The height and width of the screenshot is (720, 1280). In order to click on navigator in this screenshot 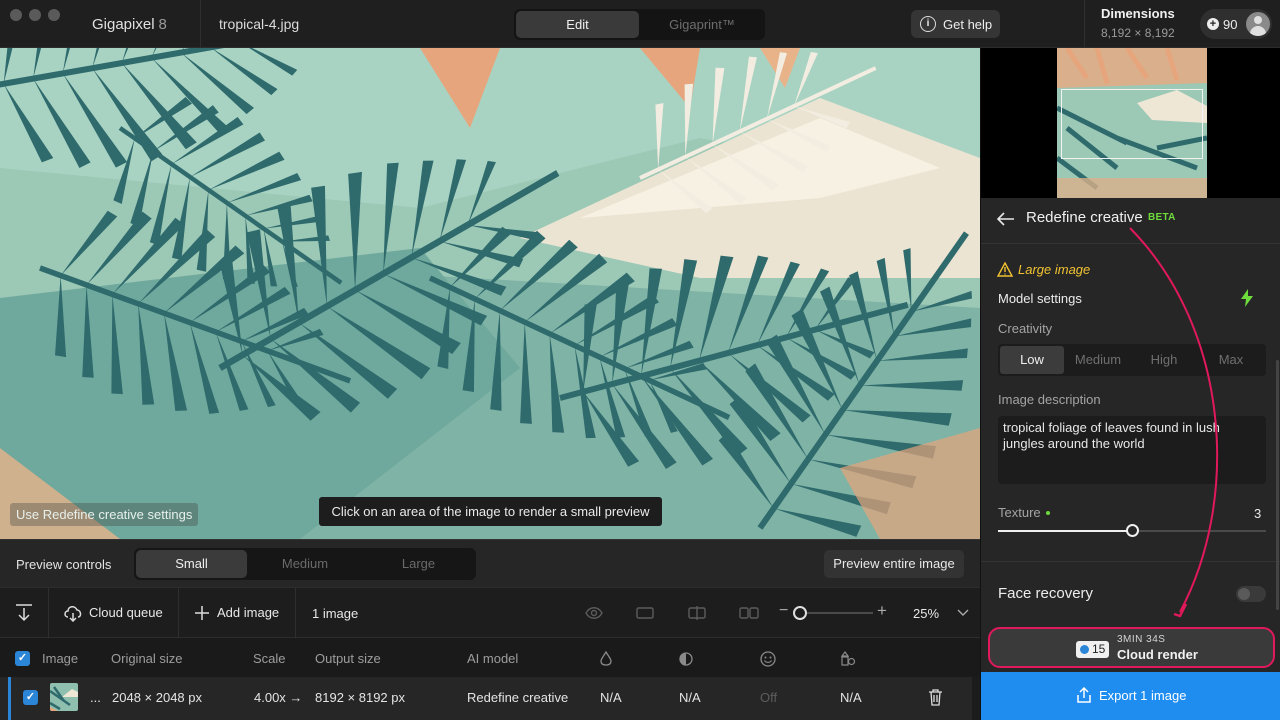, I will do `click(1130, 123)`.